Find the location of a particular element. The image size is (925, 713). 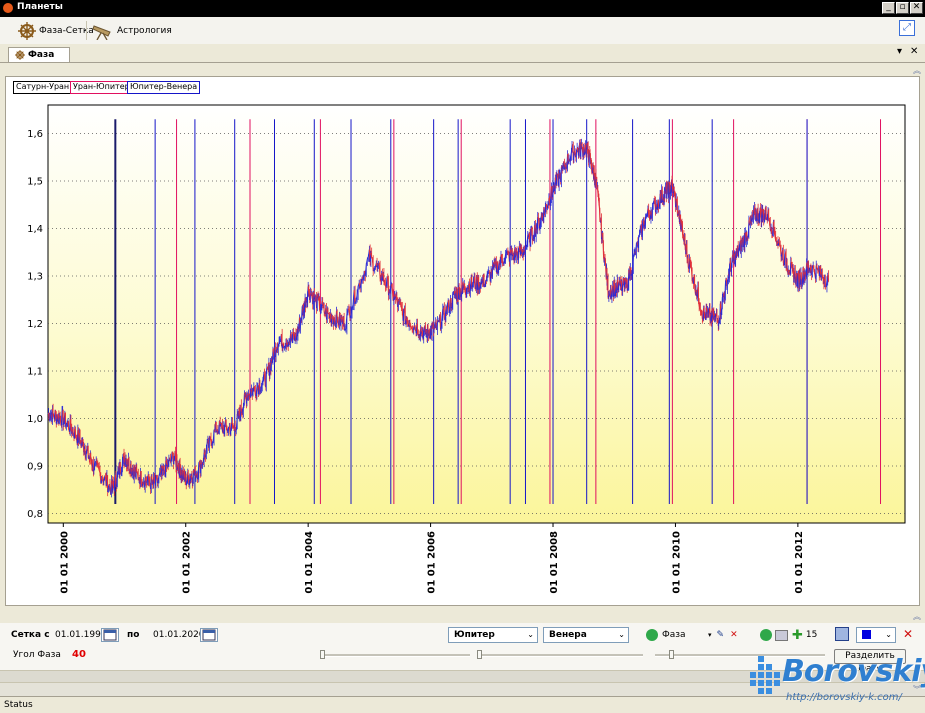

pixel-logo-icon is located at coordinates (764, 678).